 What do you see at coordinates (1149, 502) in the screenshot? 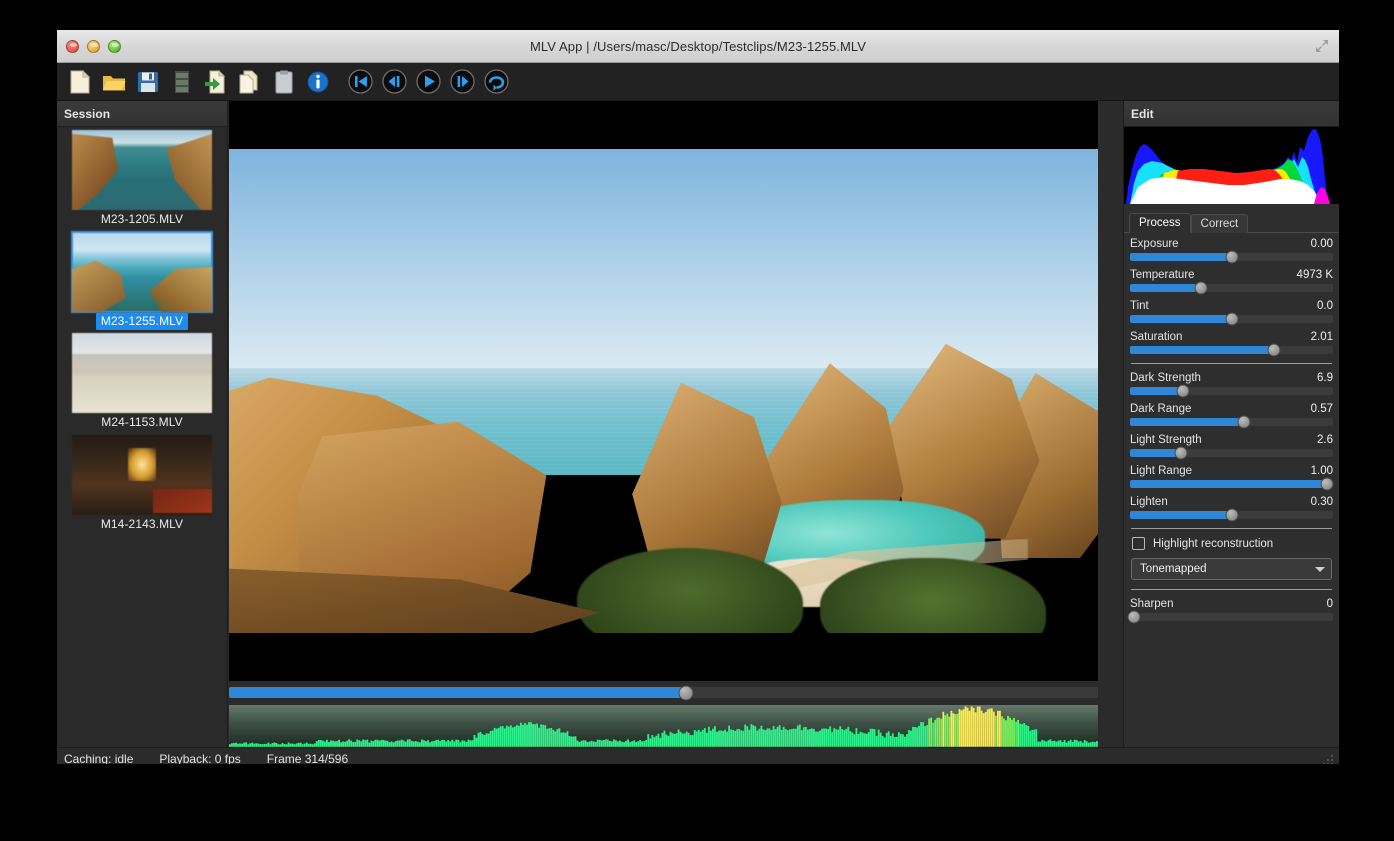
I see `slider-label: Lighten` at bounding box center [1149, 502].